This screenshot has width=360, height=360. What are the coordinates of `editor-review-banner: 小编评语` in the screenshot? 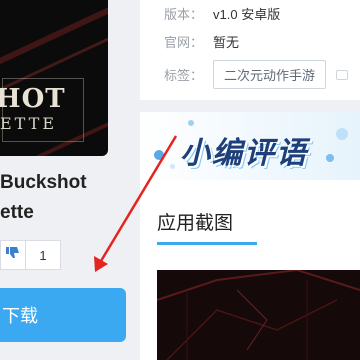 It's located at (250, 146).